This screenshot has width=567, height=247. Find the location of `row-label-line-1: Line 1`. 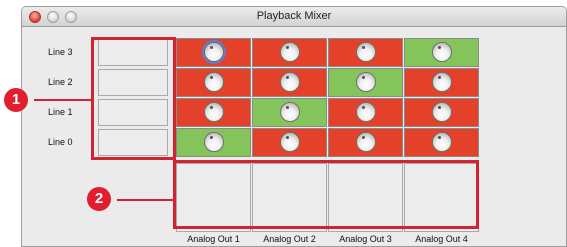

row-label-line-1: Line 1 is located at coordinates (60, 112).